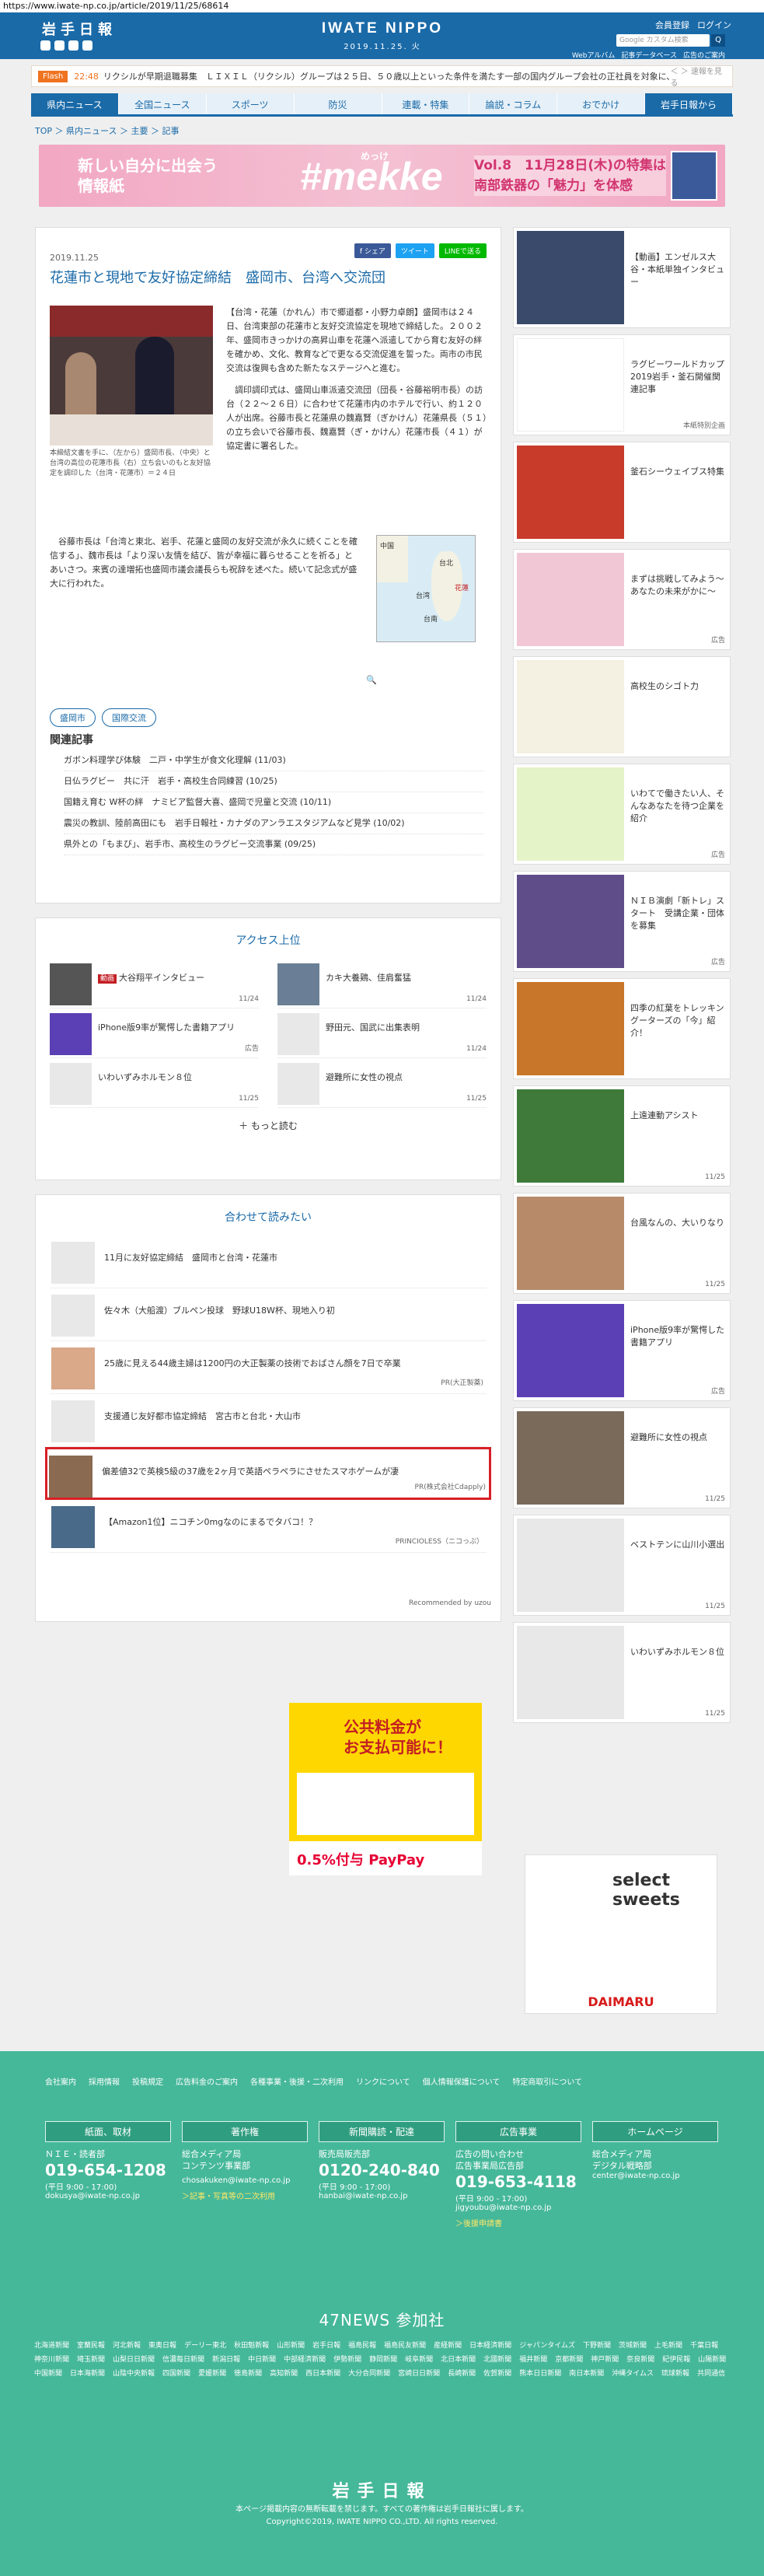  Describe the element at coordinates (672, 25) in the screenshot. I see `member-register-link: 会員登録` at that location.